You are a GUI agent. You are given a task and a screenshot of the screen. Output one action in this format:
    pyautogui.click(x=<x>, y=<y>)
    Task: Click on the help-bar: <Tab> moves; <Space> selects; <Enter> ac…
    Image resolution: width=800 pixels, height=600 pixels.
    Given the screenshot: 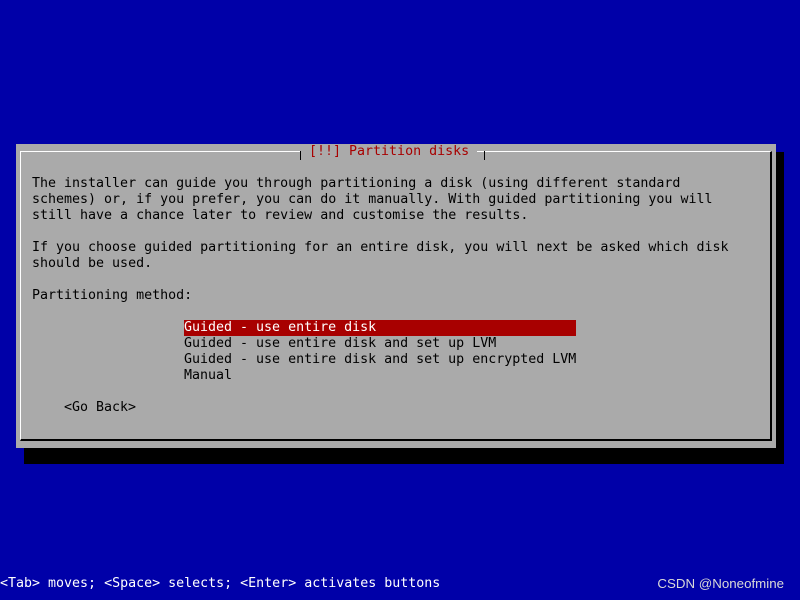 What is the action you would take?
    pyautogui.click(x=400, y=584)
    